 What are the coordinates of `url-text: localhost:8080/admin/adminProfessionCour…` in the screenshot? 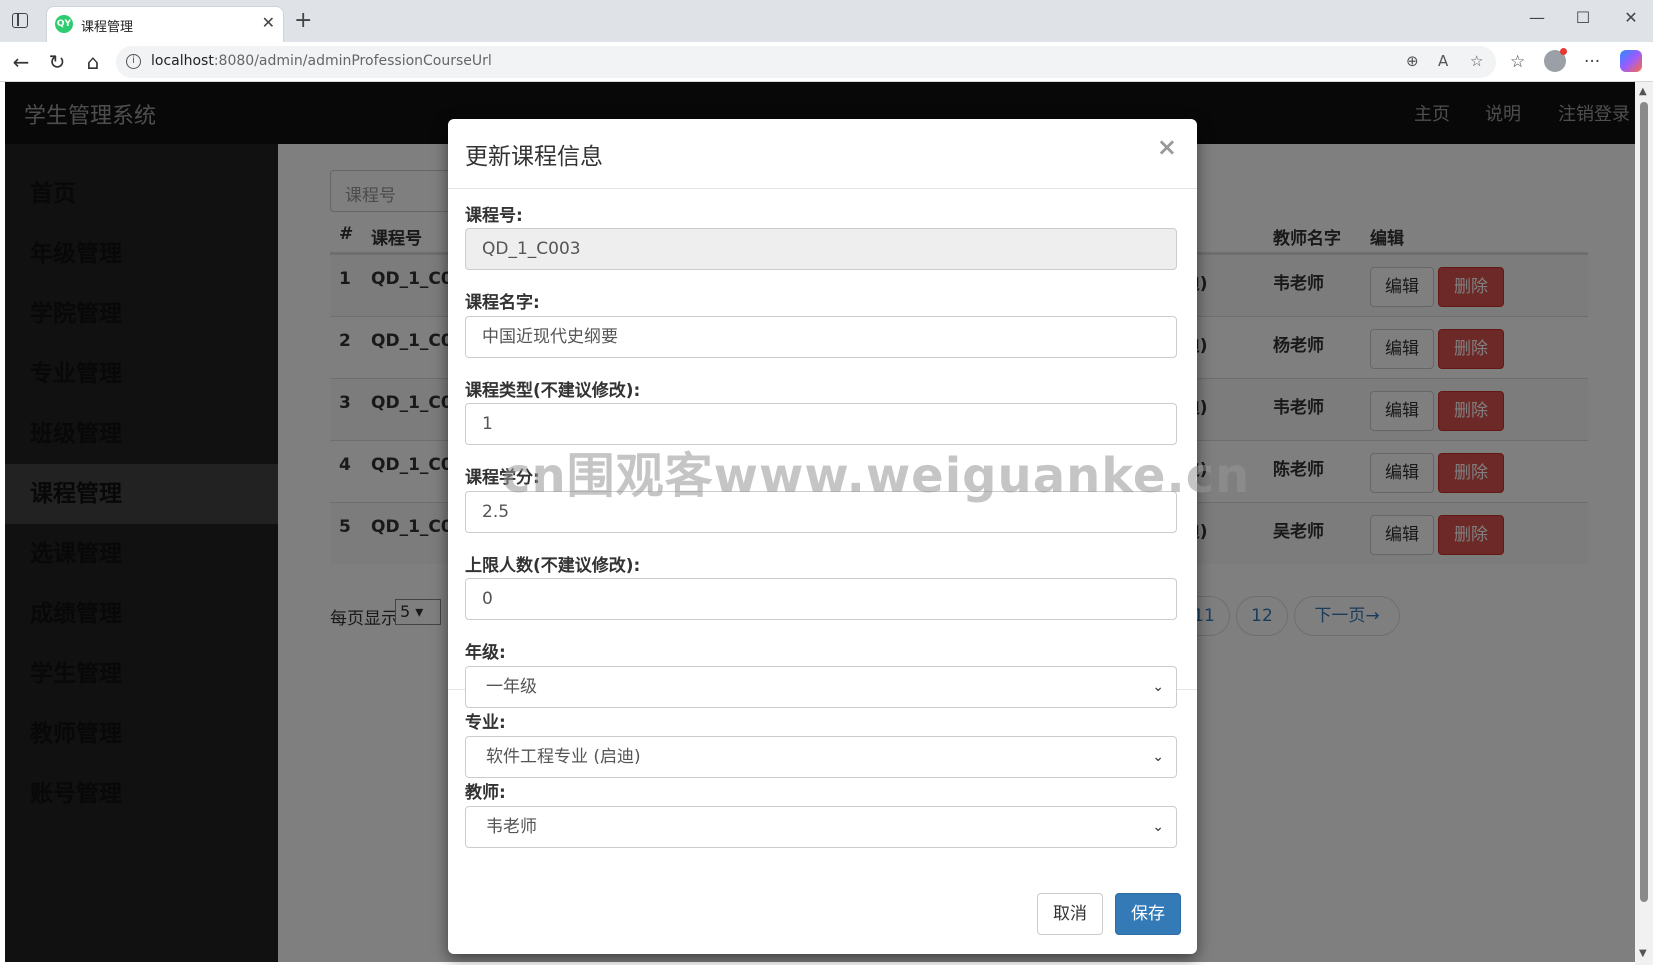 It's located at (321, 61).